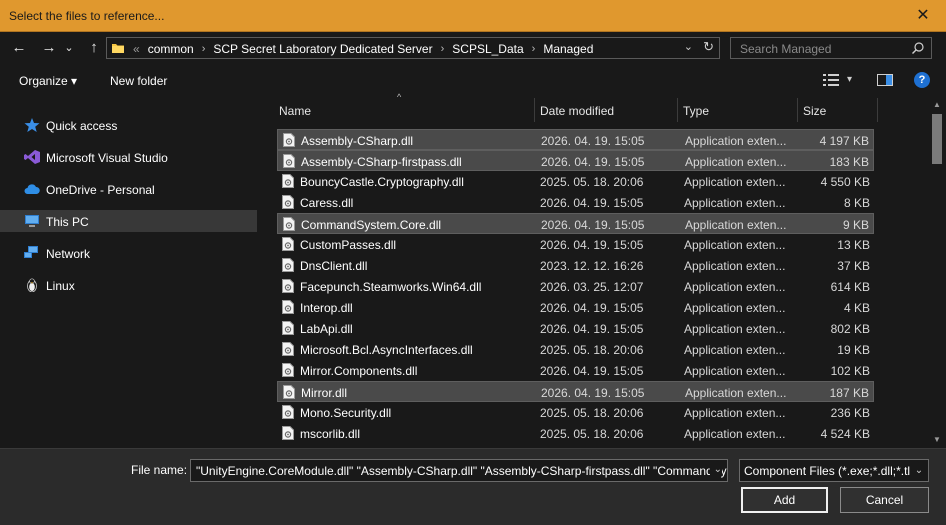  What do you see at coordinates (49, 48) in the screenshot?
I see `forward-button: →` at bounding box center [49, 48].